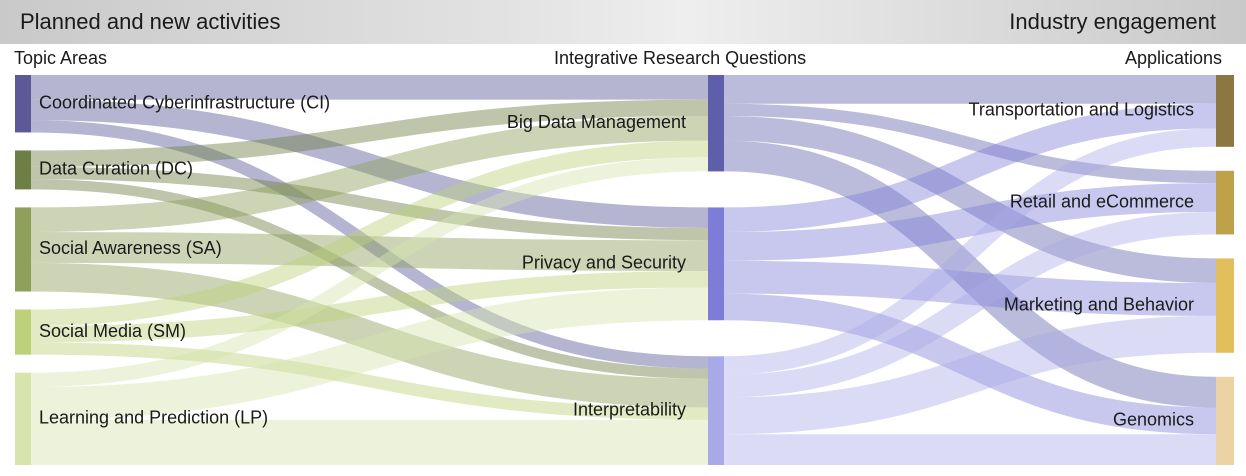 Image resolution: width=1246 pixels, height=476 pixels. What do you see at coordinates (23, 170) in the screenshot?
I see `node-dc` at bounding box center [23, 170].